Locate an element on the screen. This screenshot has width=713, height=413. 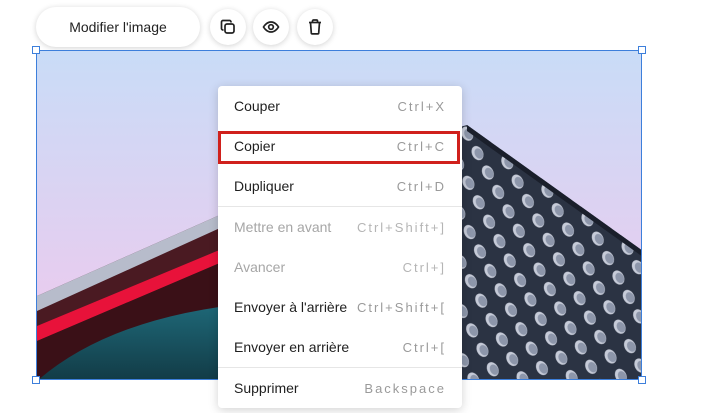
resize-handle-bottom-right is located at coordinates (642, 380).